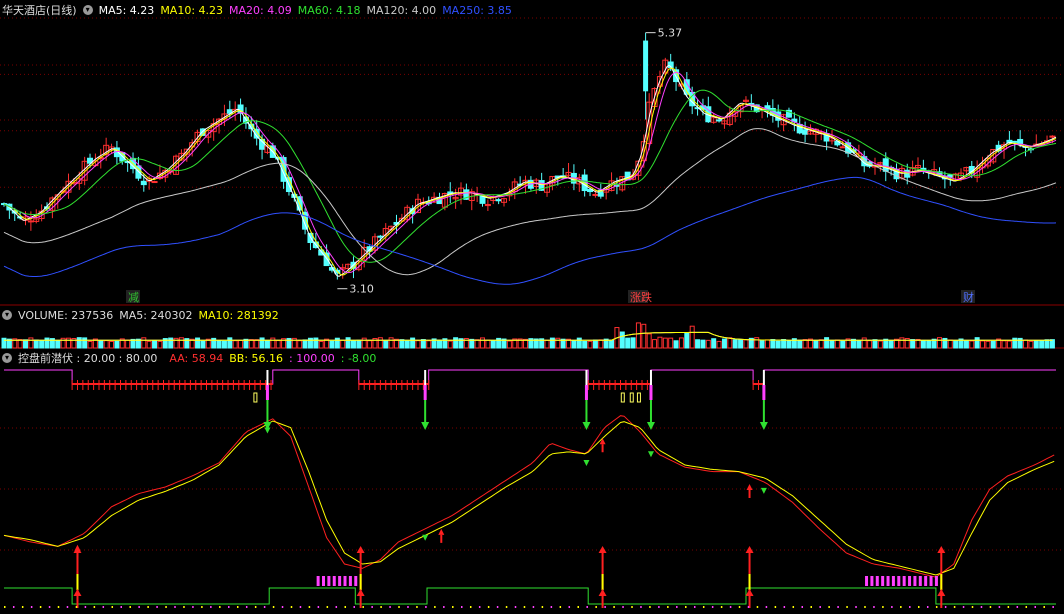  What do you see at coordinates (260, 10) in the screenshot?
I see `price-indicator-2: MA20: 4.09` at bounding box center [260, 10].